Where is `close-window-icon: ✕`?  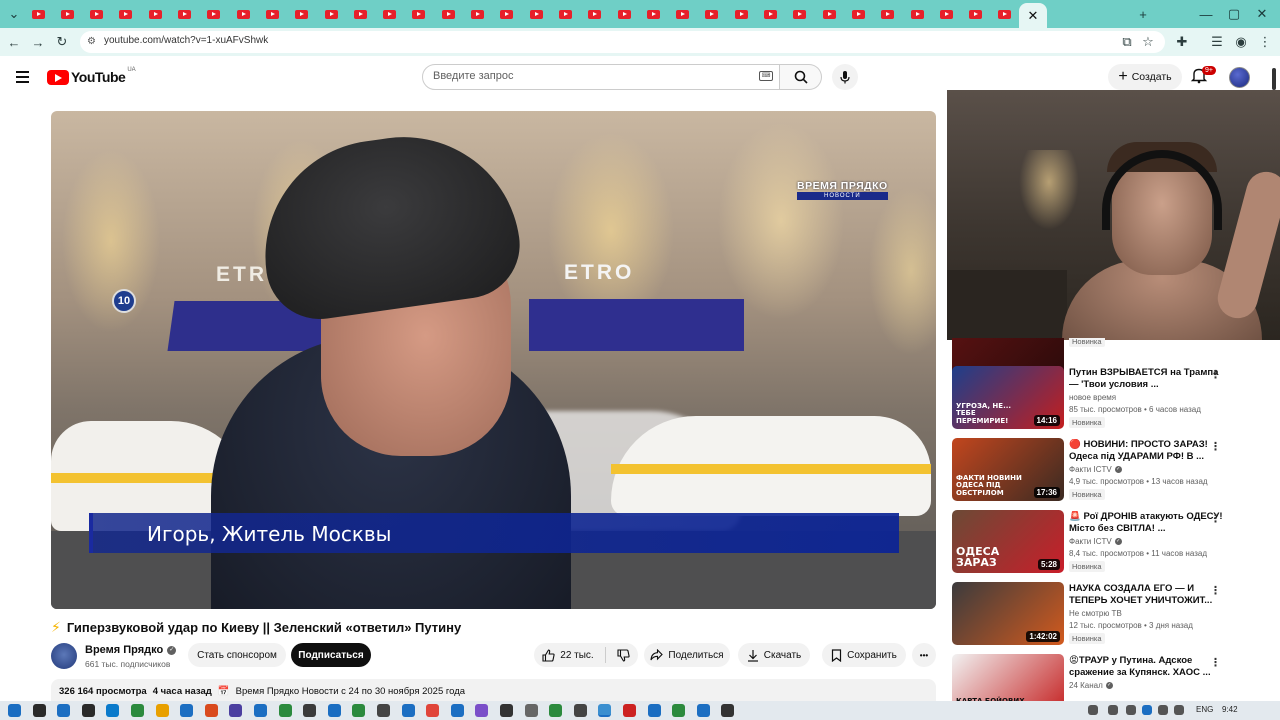 close-window-icon: ✕ is located at coordinates (1262, 14).